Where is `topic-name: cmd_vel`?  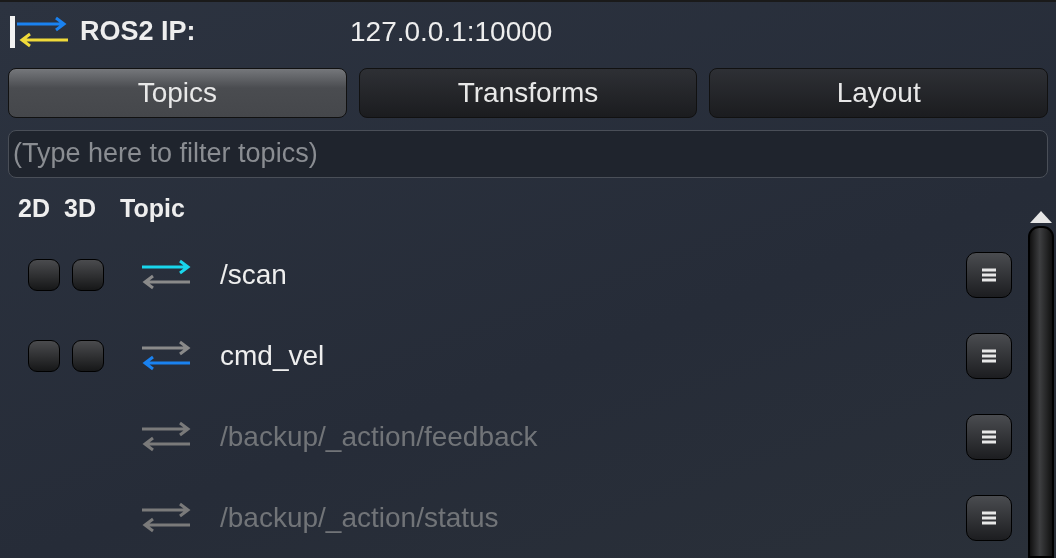
topic-name: cmd_vel is located at coordinates (593, 355).